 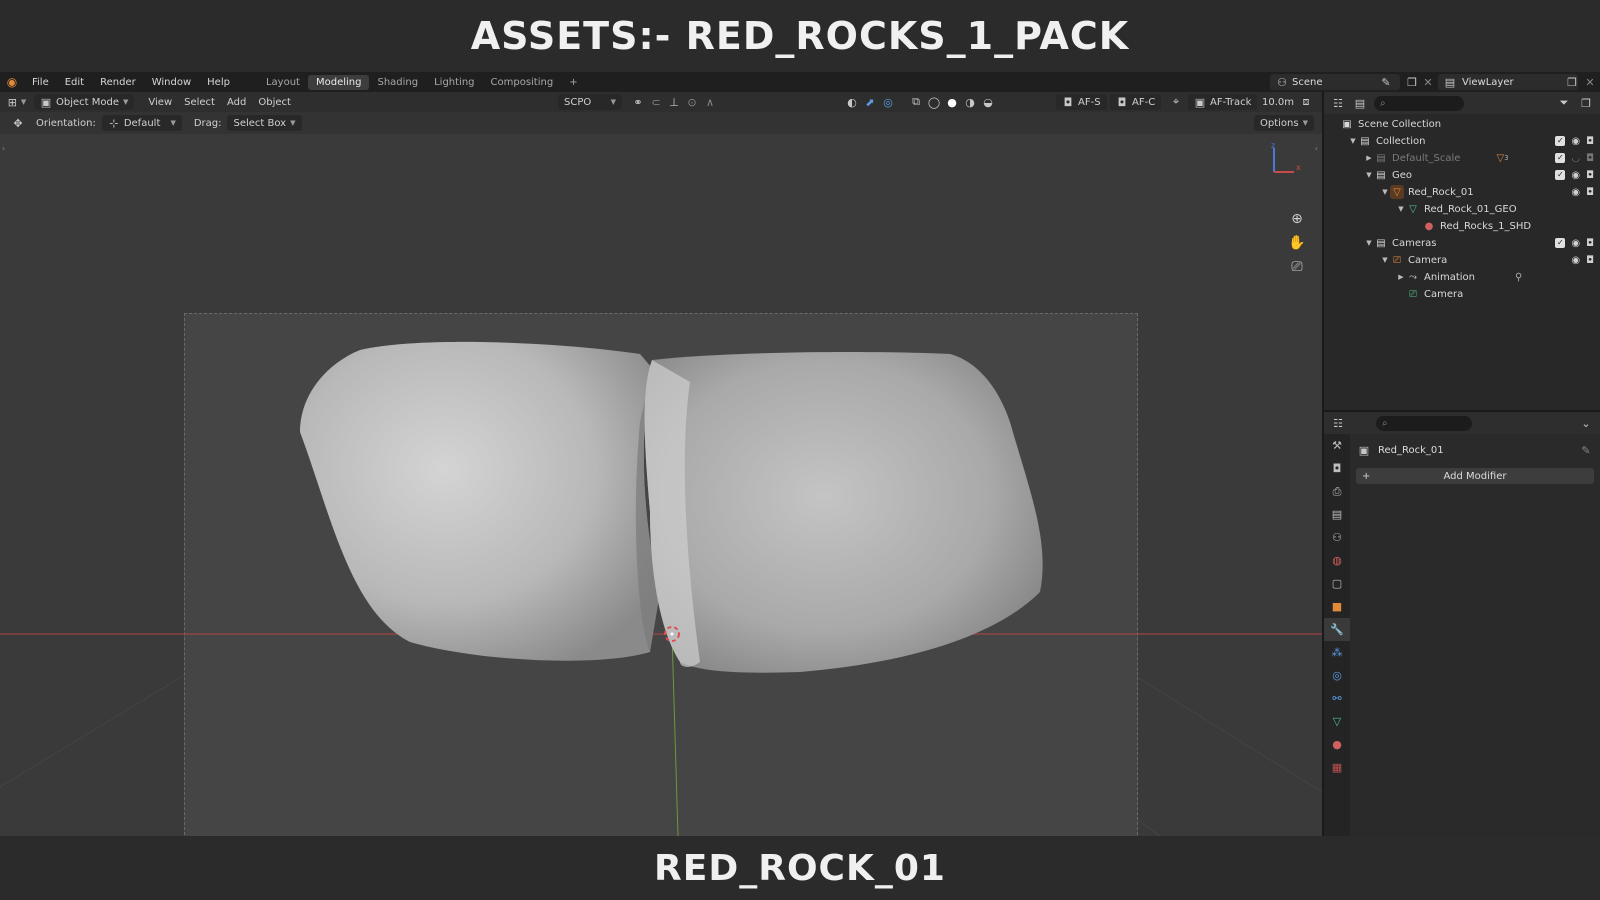 I want to click on data-tab-icon: ▽, so click(x=1337, y=721).